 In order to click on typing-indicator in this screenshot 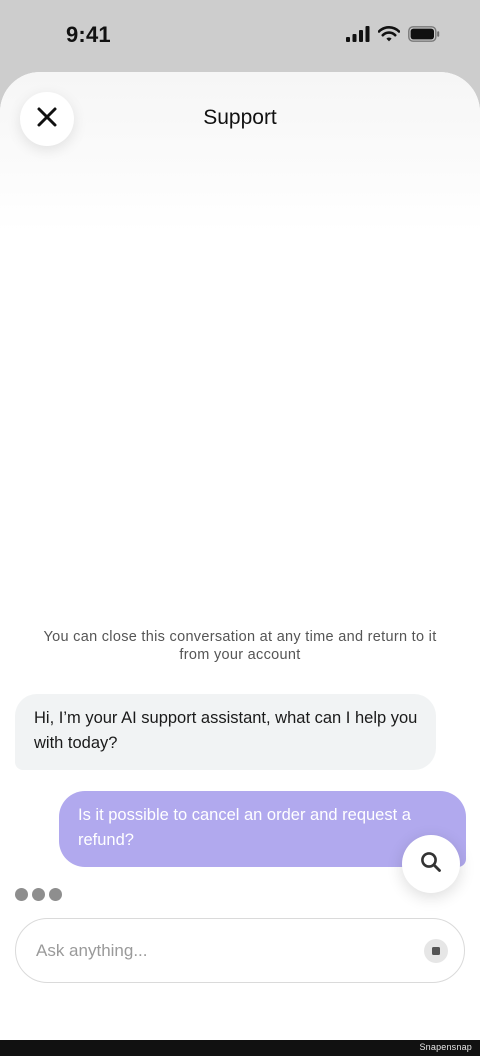, I will do `click(38, 894)`.